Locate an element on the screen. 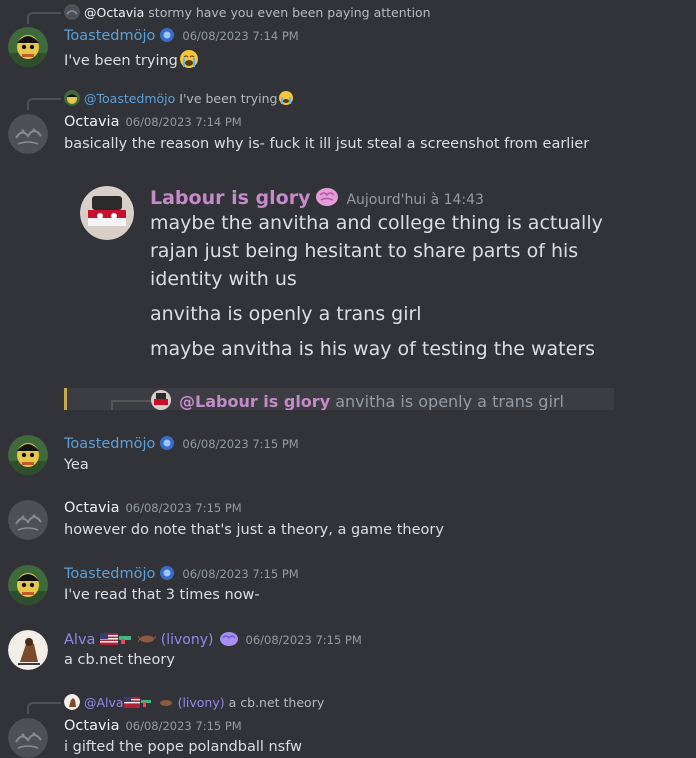 The height and width of the screenshot is (758, 696). screenshot-header: Labour is glory Aujourd'hui à 14:43 is located at coordinates (317, 197).